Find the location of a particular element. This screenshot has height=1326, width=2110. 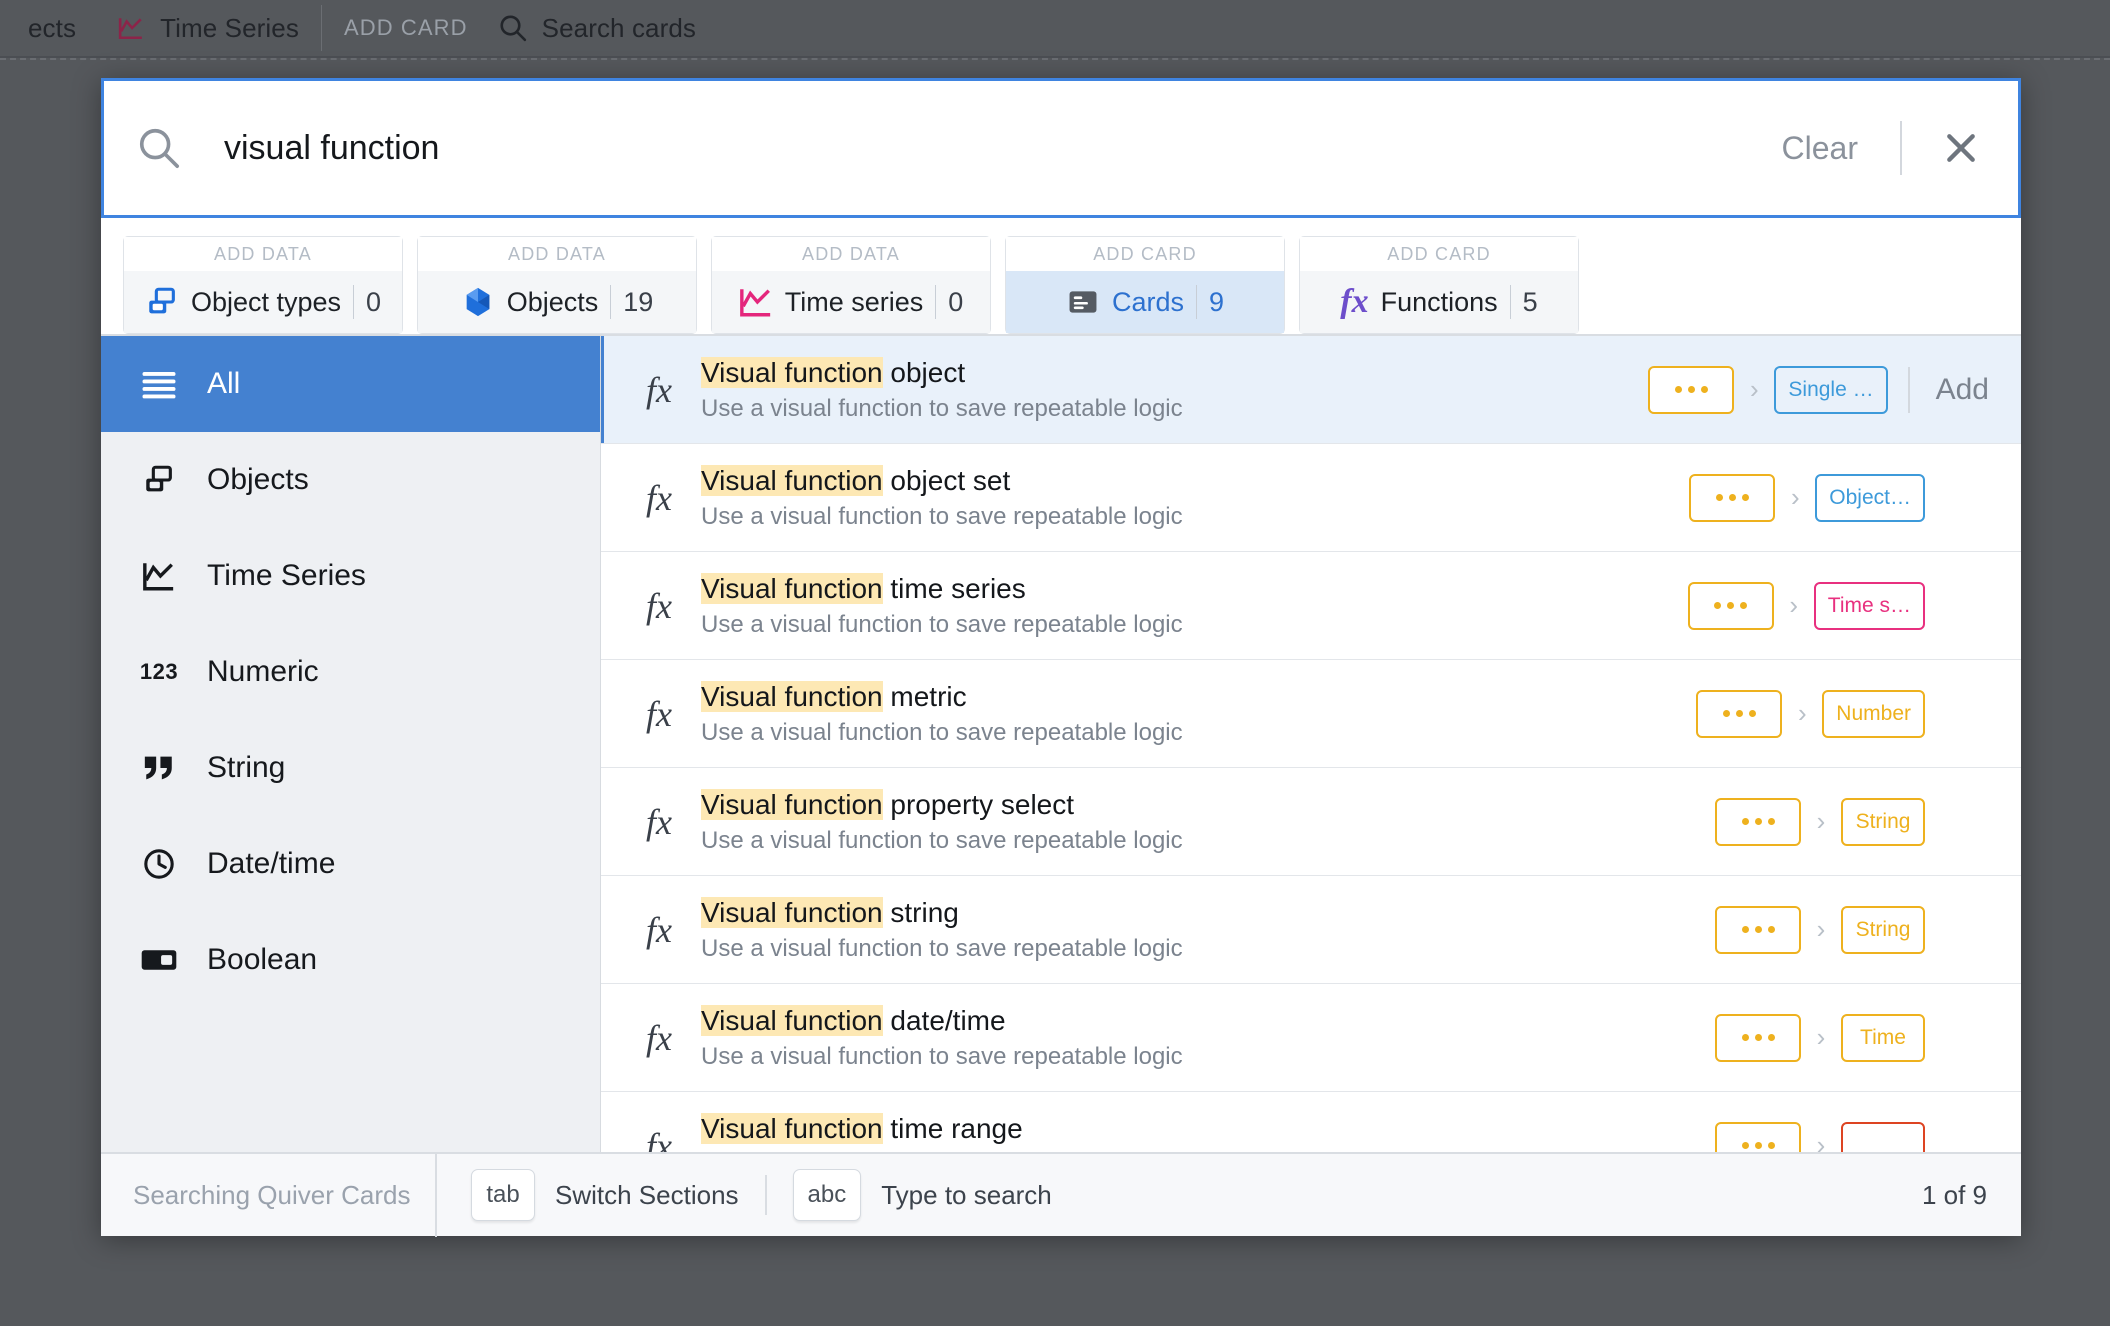

tab-time-series: ADD DATA Time series 0 is located at coordinates (851, 285).